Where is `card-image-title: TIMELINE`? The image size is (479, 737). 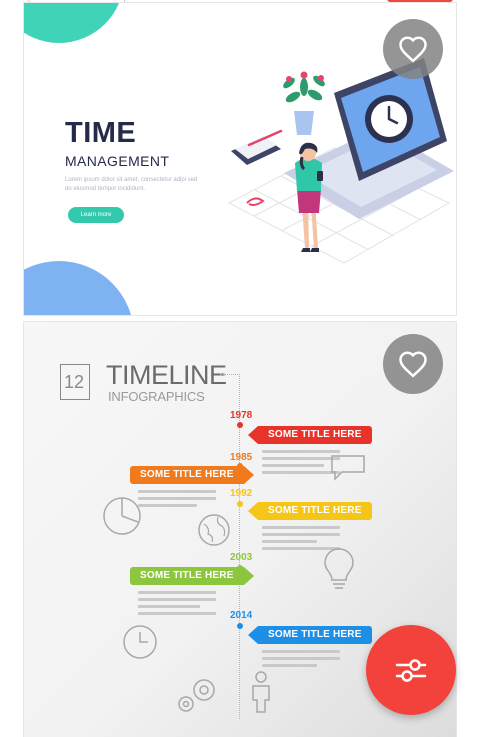
card-image-title: TIMELINE is located at coordinates (166, 375).